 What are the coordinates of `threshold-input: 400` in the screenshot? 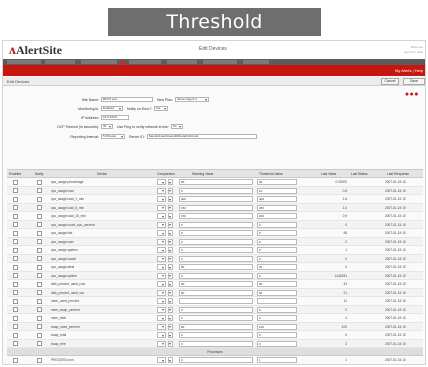 It's located at (277, 199).